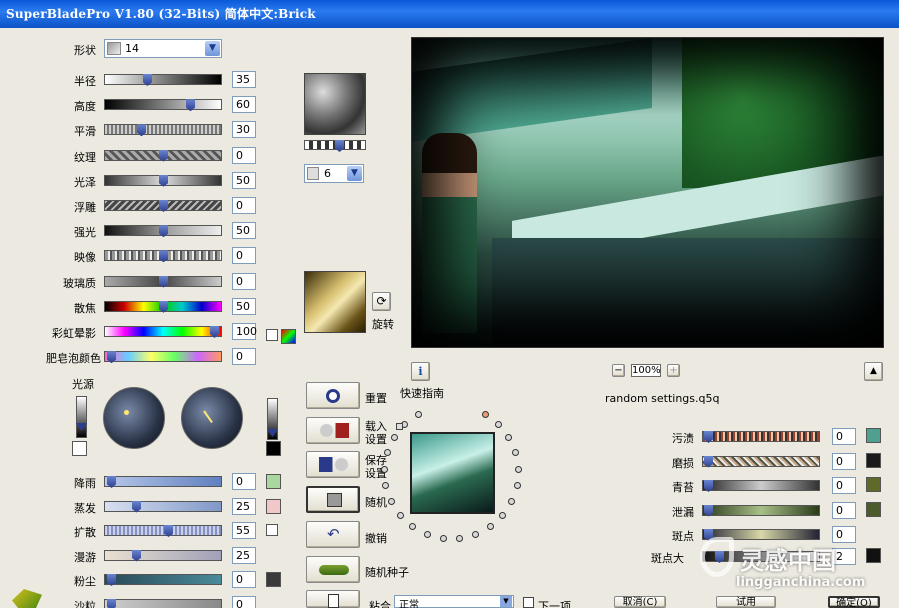 The height and width of the screenshot is (608, 899). What do you see at coordinates (244, 357) in the screenshot?
I see `params-value-11: 0` at bounding box center [244, 357].